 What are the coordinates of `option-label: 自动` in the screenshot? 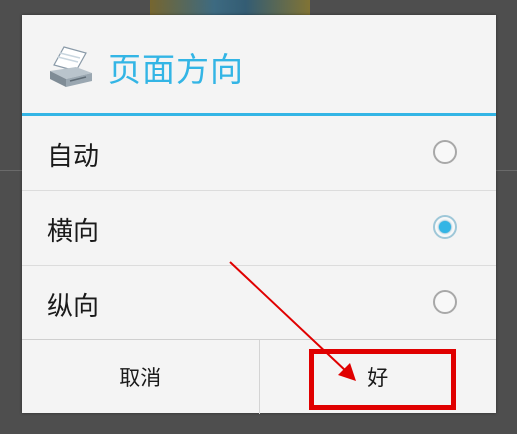 It's located at (73, 157).